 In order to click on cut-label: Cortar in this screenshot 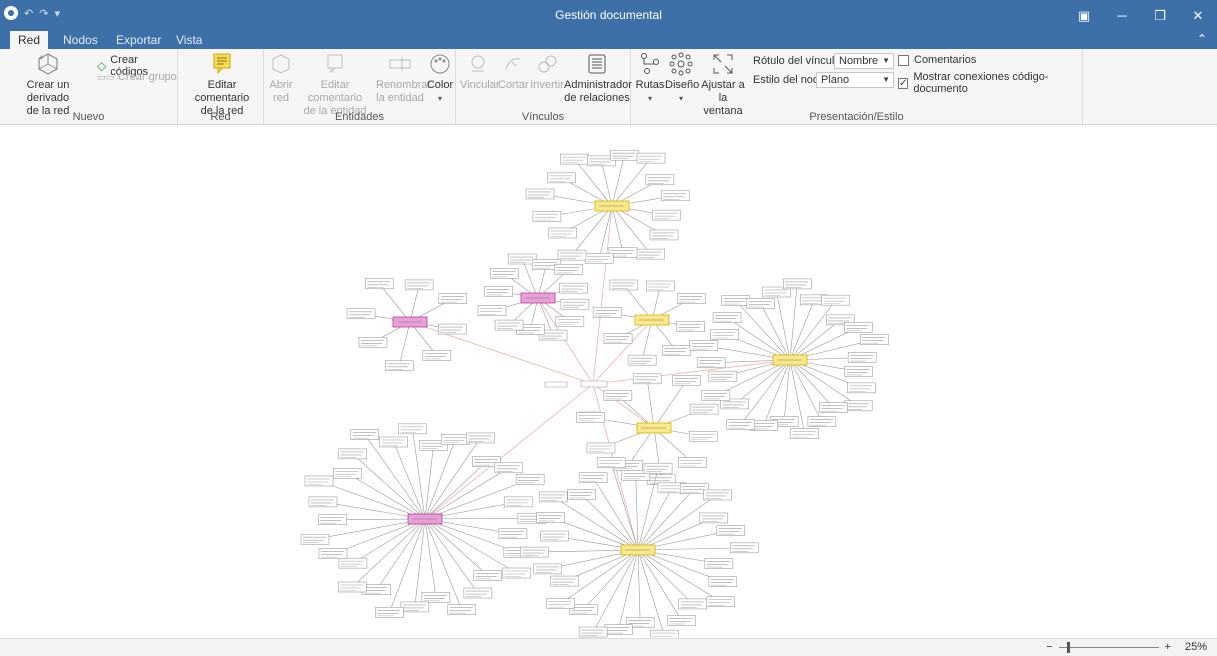, I will do `click(513, 85)`.